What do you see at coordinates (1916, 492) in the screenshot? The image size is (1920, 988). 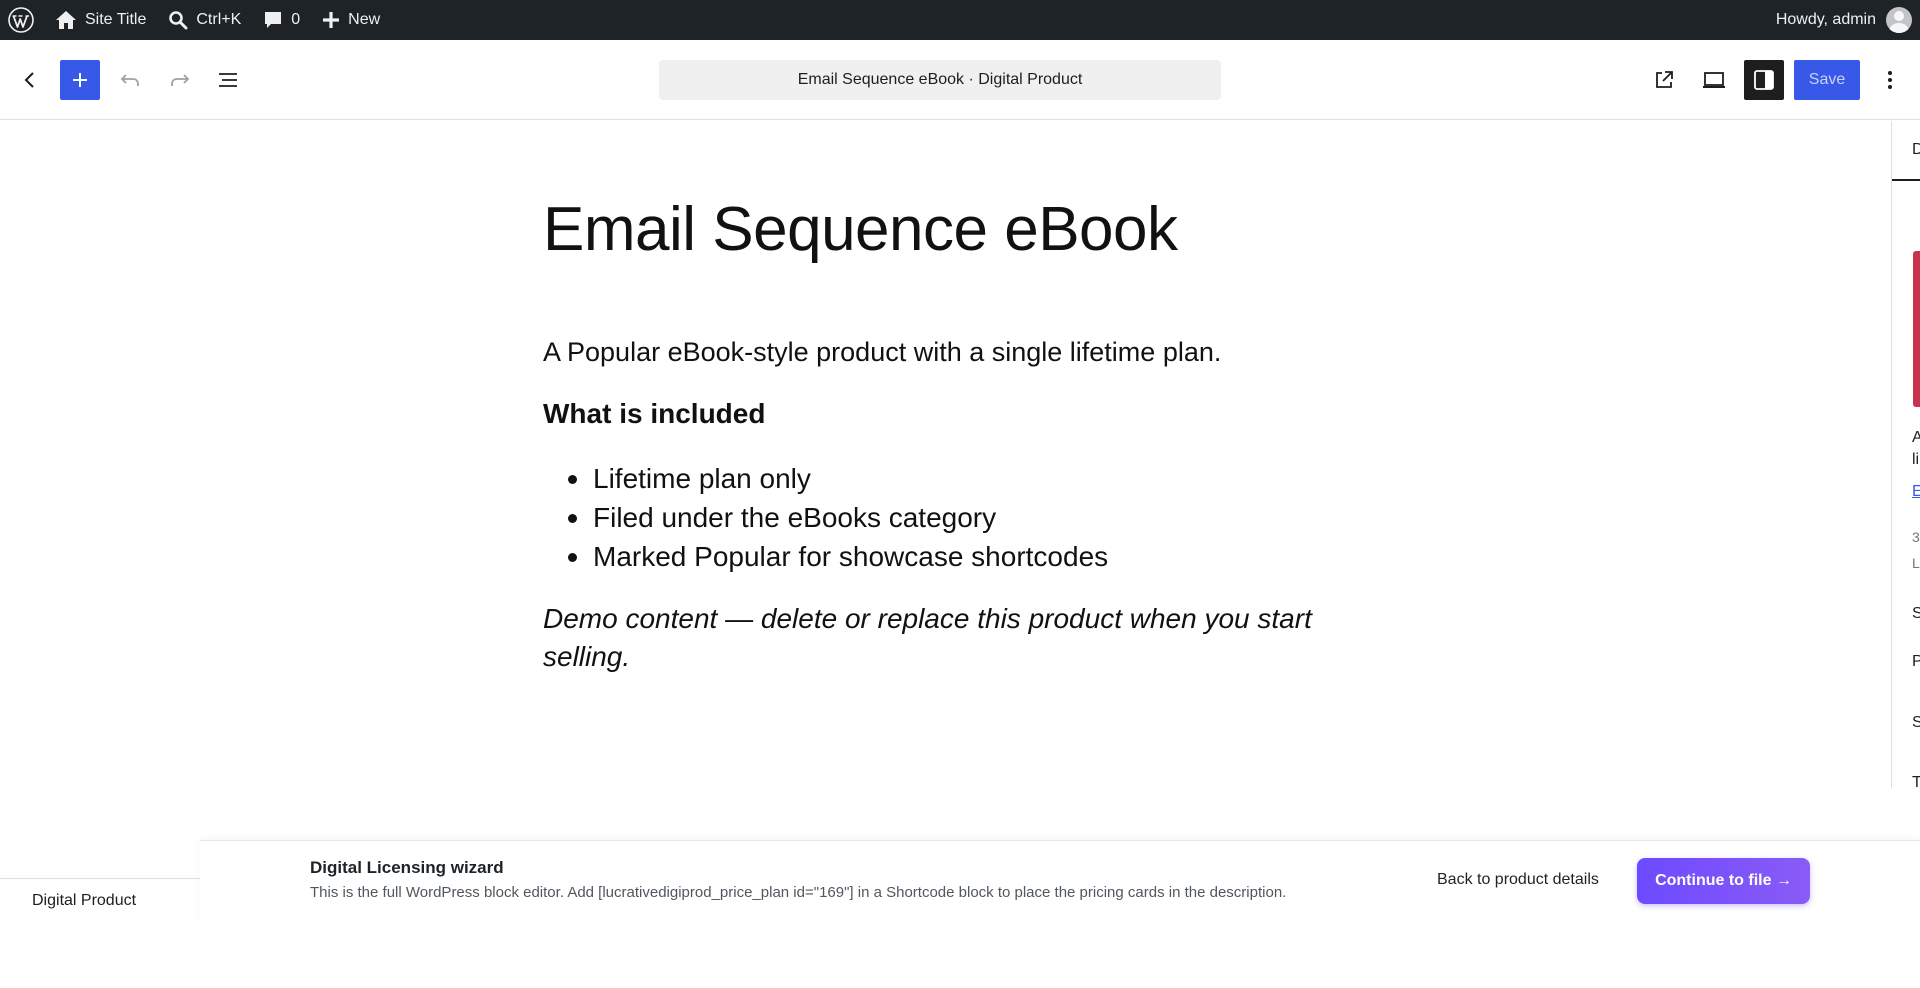 I see `sidebar-edit-link: E` at bounding box center [1916, 492].